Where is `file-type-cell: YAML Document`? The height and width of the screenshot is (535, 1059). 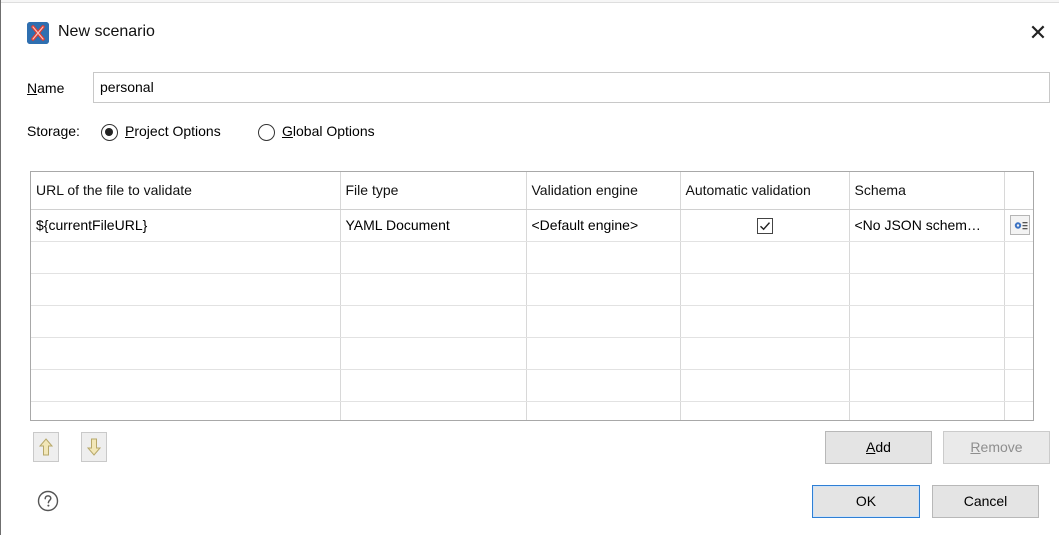 file-type-cell: YAML Document is located at coordinates (433, 225).